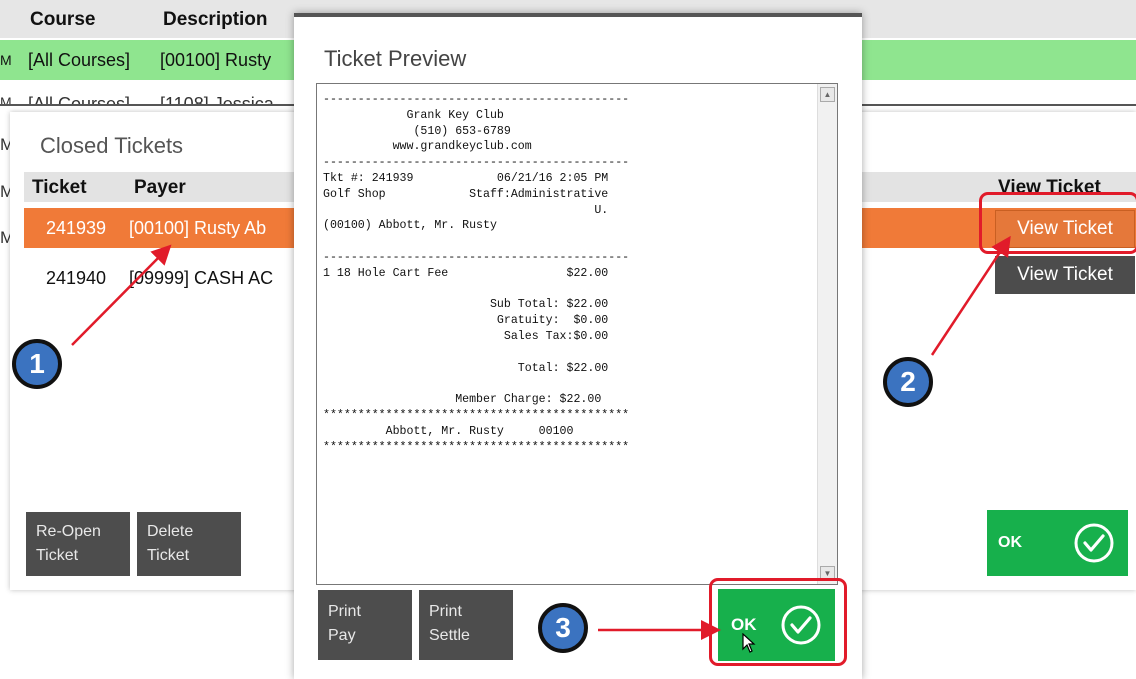  What do you see at coordinates (466, 210) in the screenshot?
I see `receipt-line: U.` at bounding box center [466, 210].